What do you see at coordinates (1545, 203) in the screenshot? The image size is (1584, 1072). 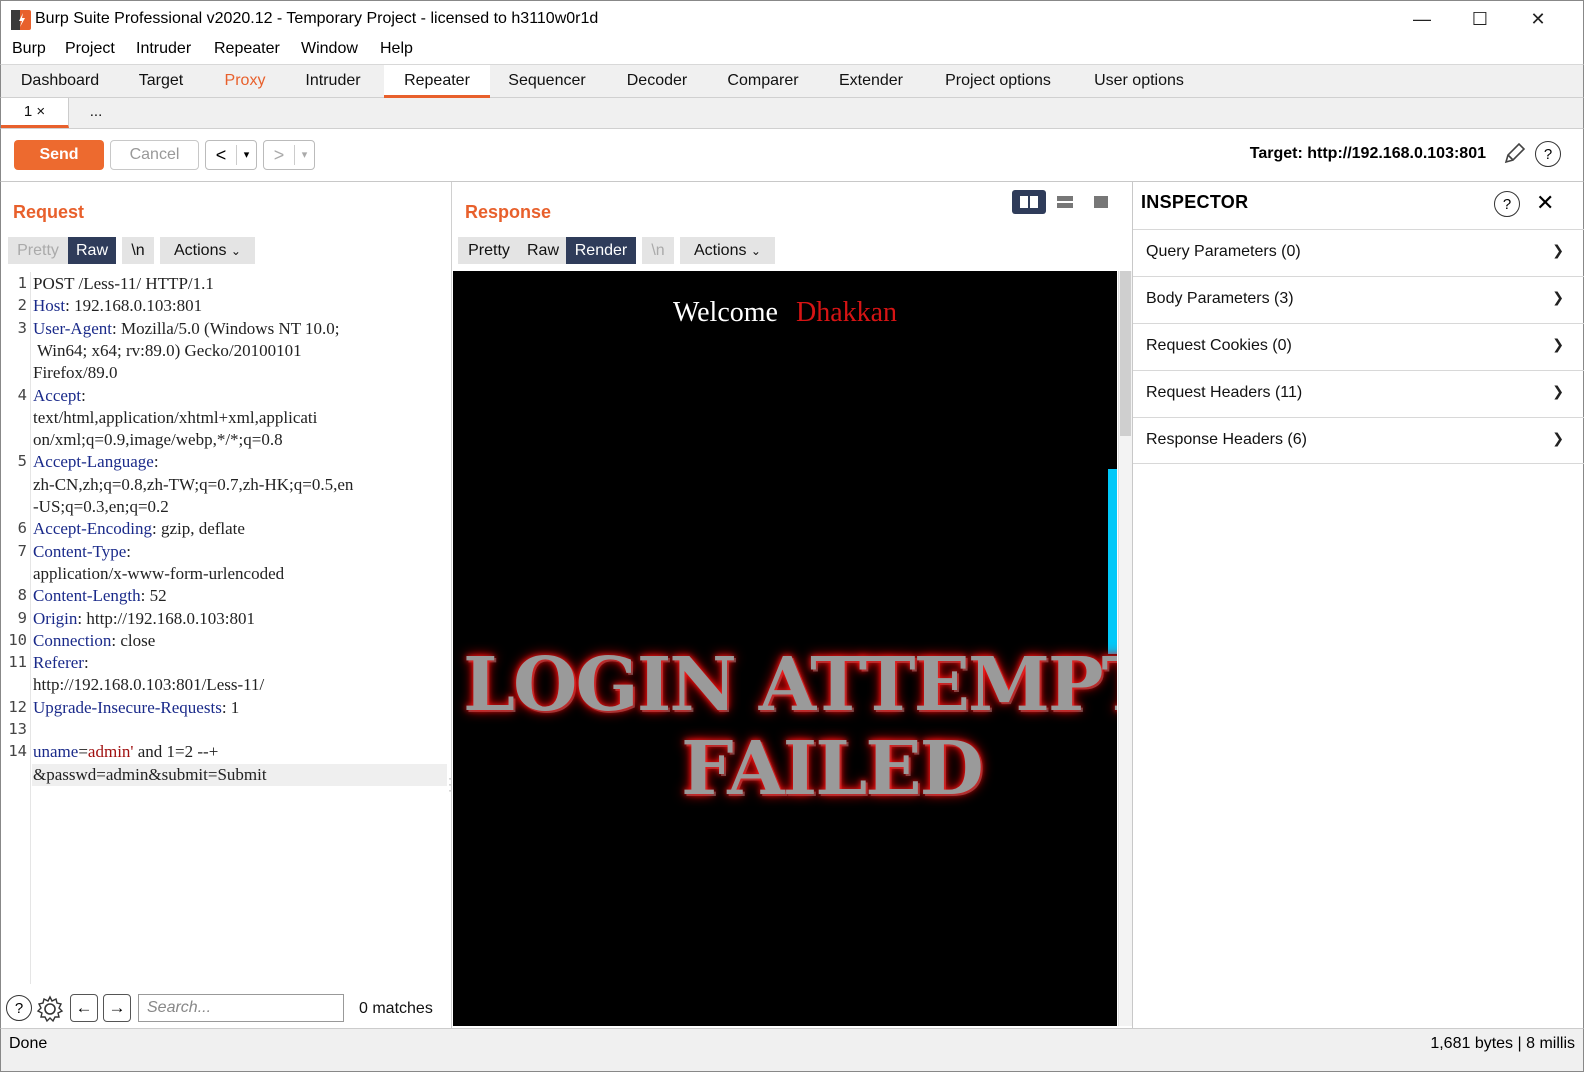 I see `close-inspector-icon: ✕` at bounding box center [1545, 203].